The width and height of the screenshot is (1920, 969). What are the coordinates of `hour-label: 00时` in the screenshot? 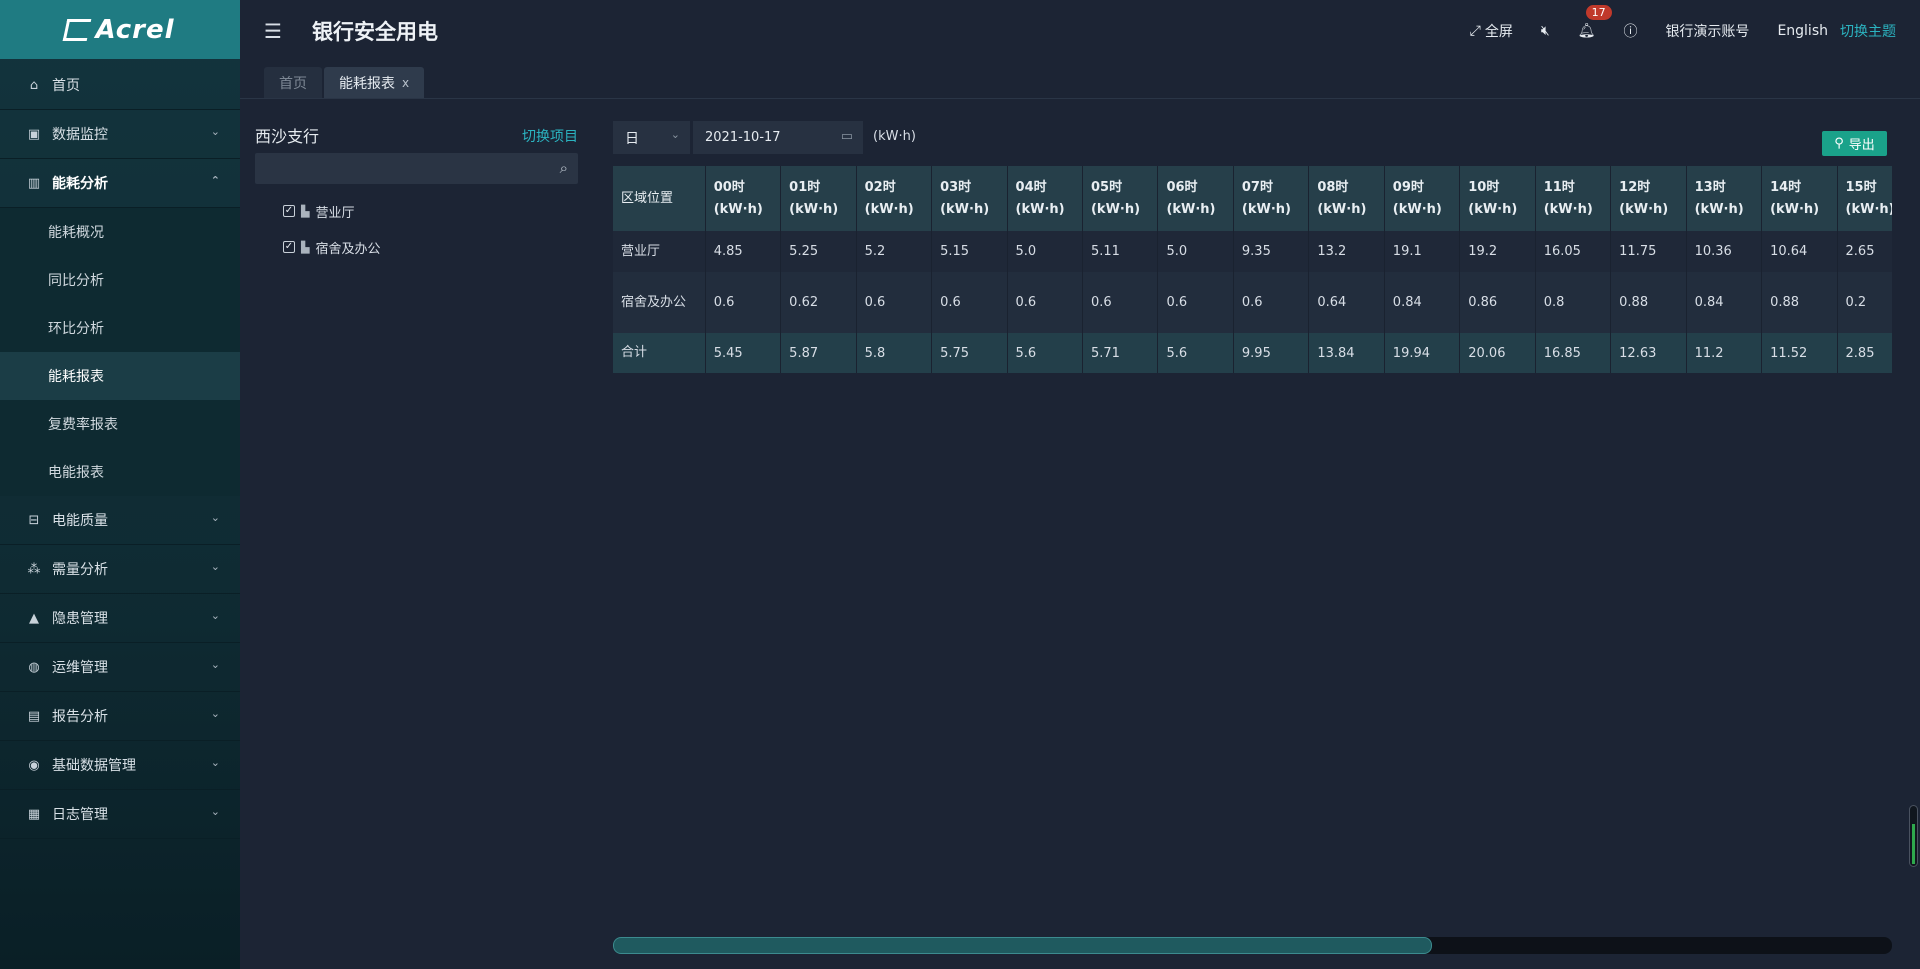 It's located at (729, 187).